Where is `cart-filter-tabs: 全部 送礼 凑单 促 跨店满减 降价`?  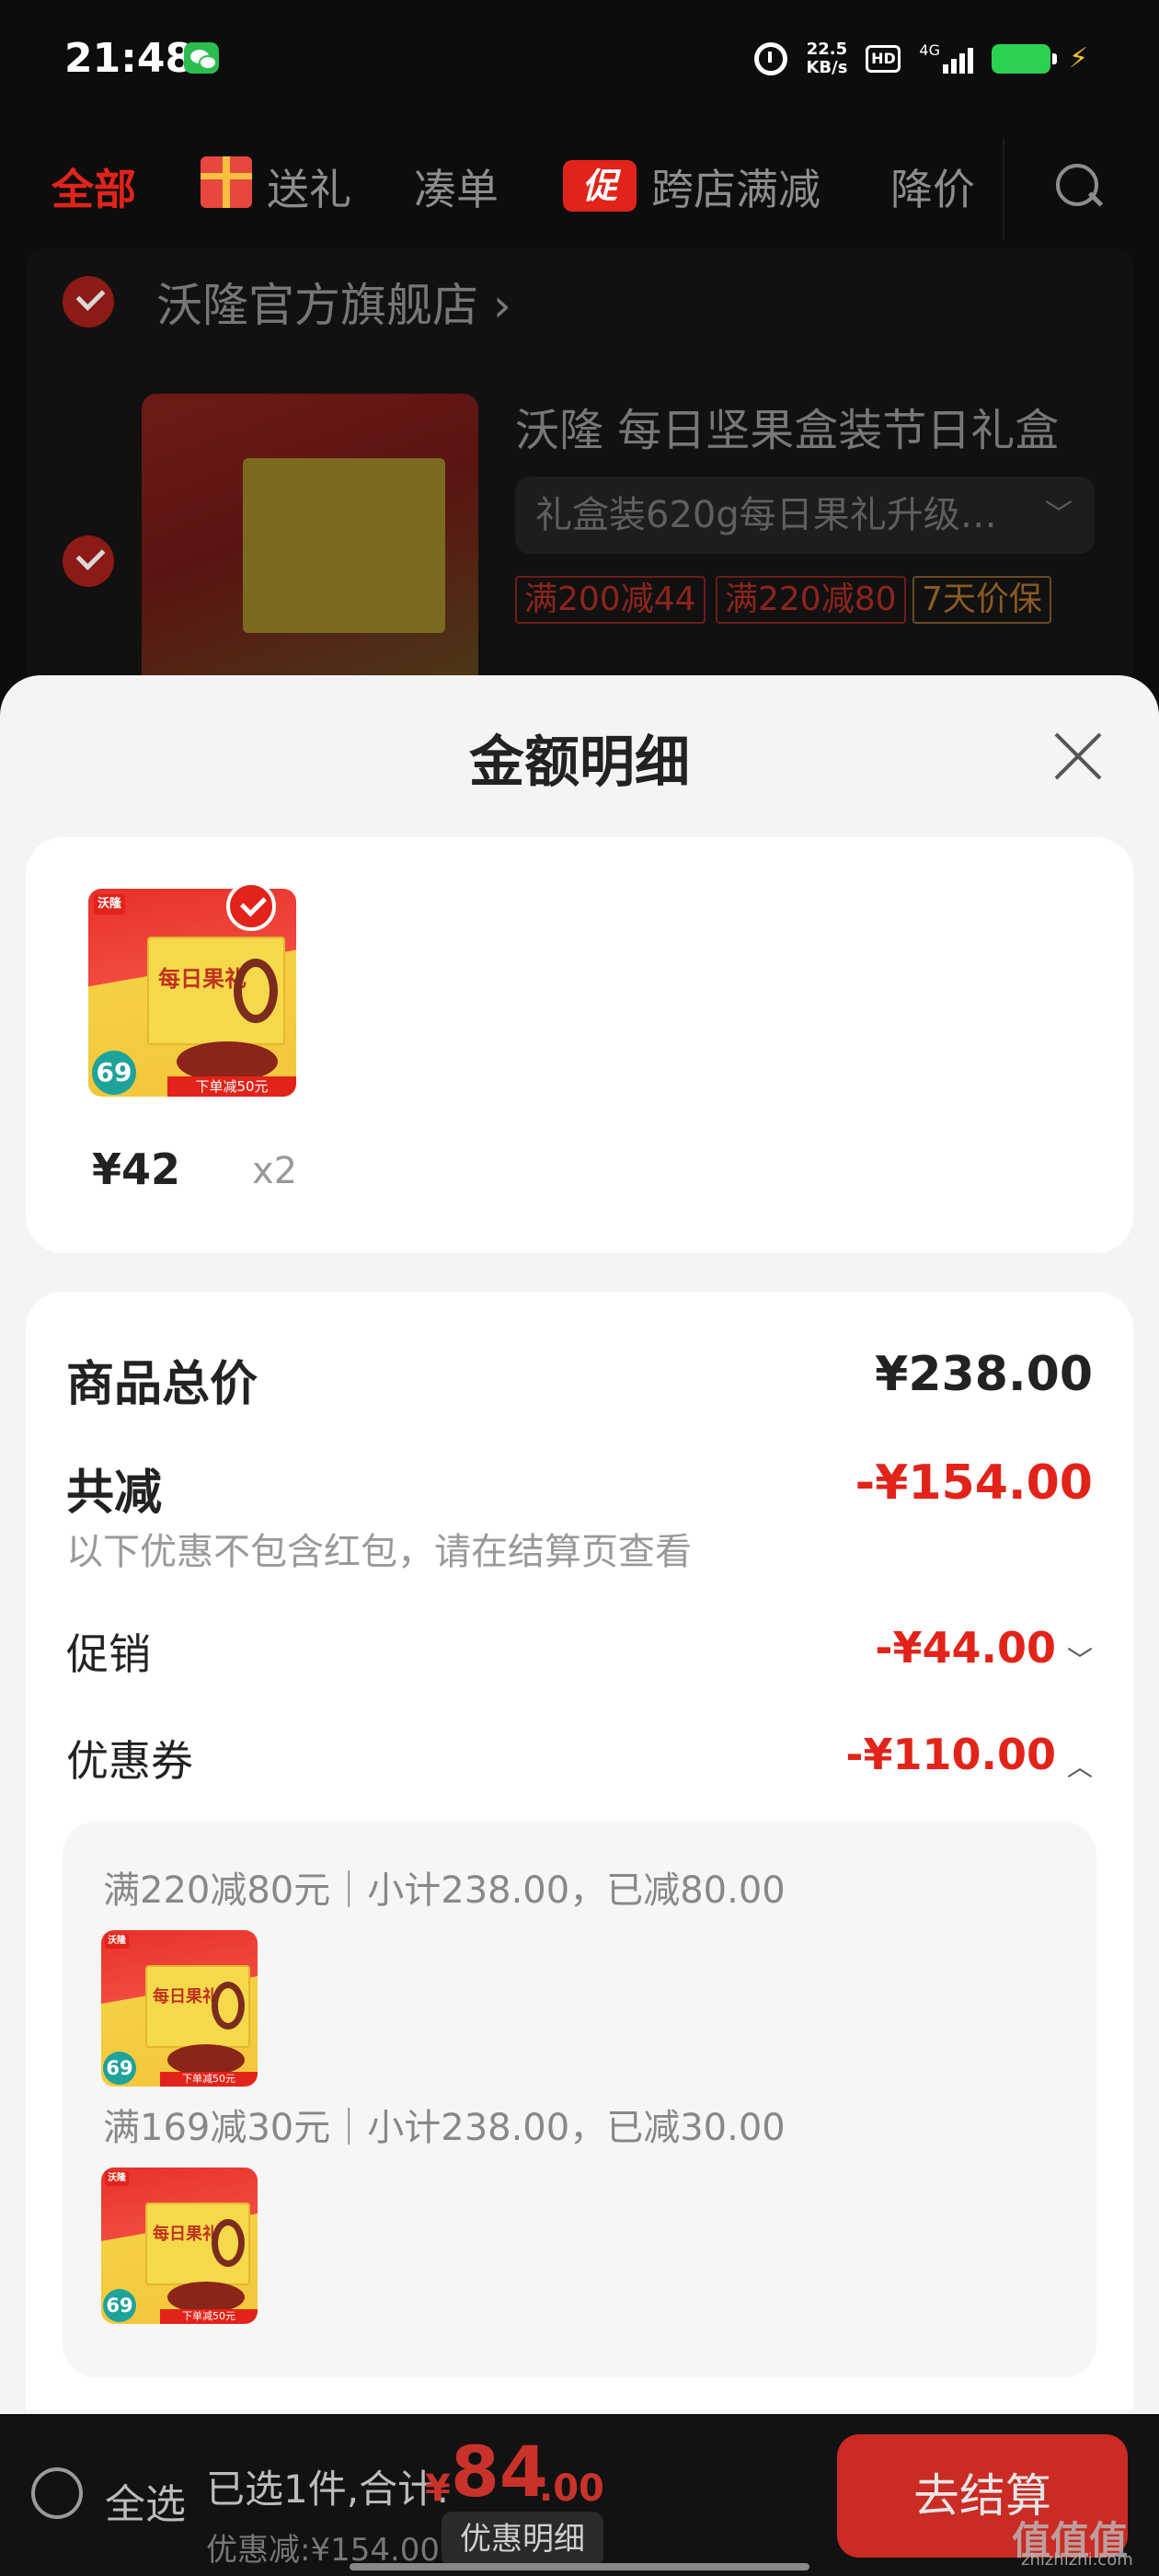
cart-filter-tabs: 全部 送礼 凑单 促 跨店满减 降价 is located at coordinates (579, 188).